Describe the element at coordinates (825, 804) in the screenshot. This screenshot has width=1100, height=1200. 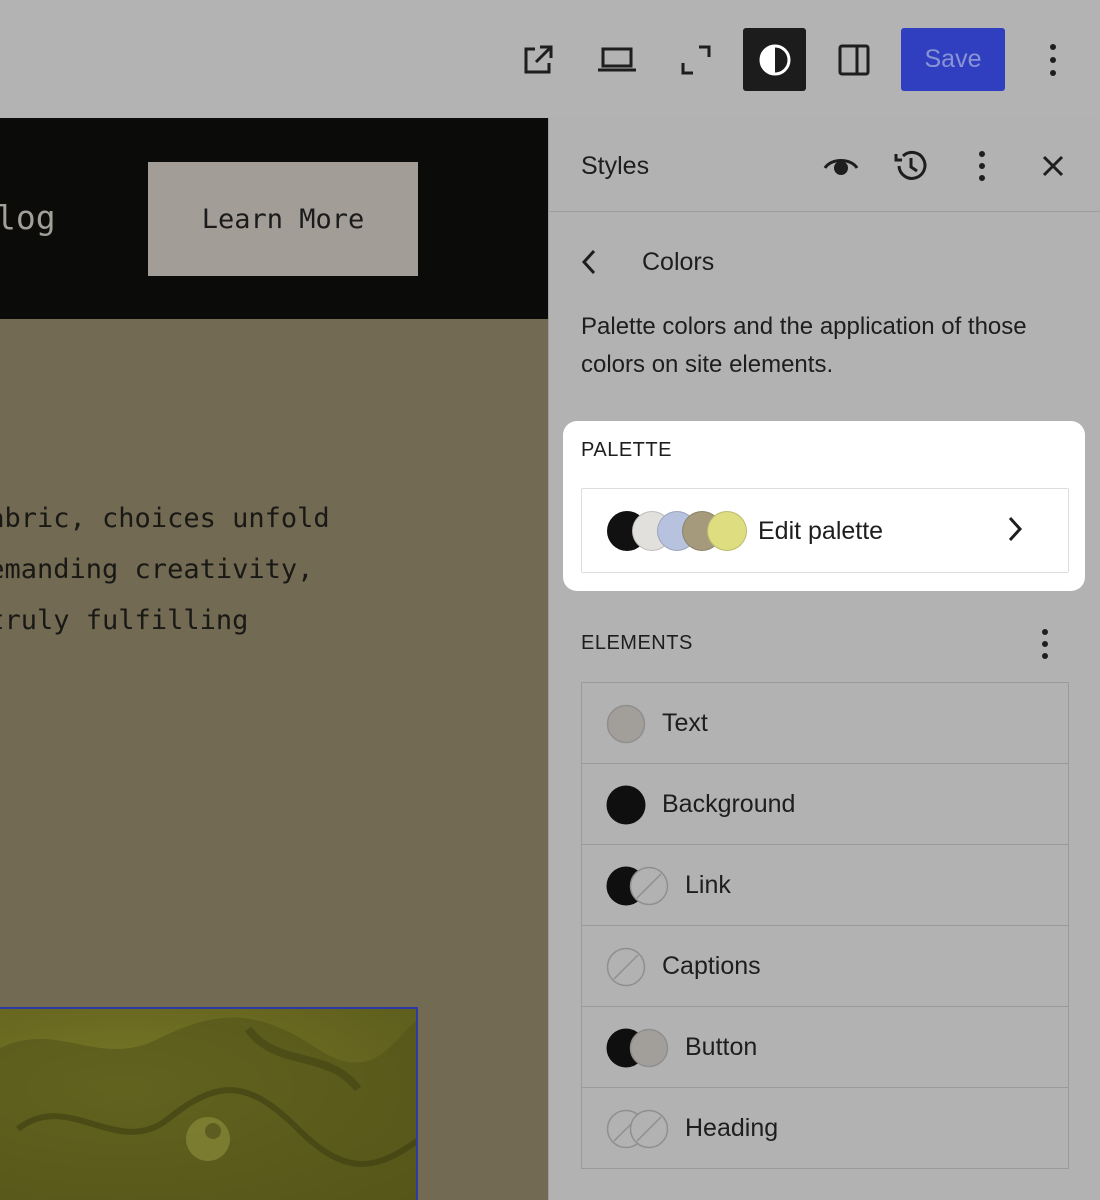
I see `element-item-background: Background` at that location.